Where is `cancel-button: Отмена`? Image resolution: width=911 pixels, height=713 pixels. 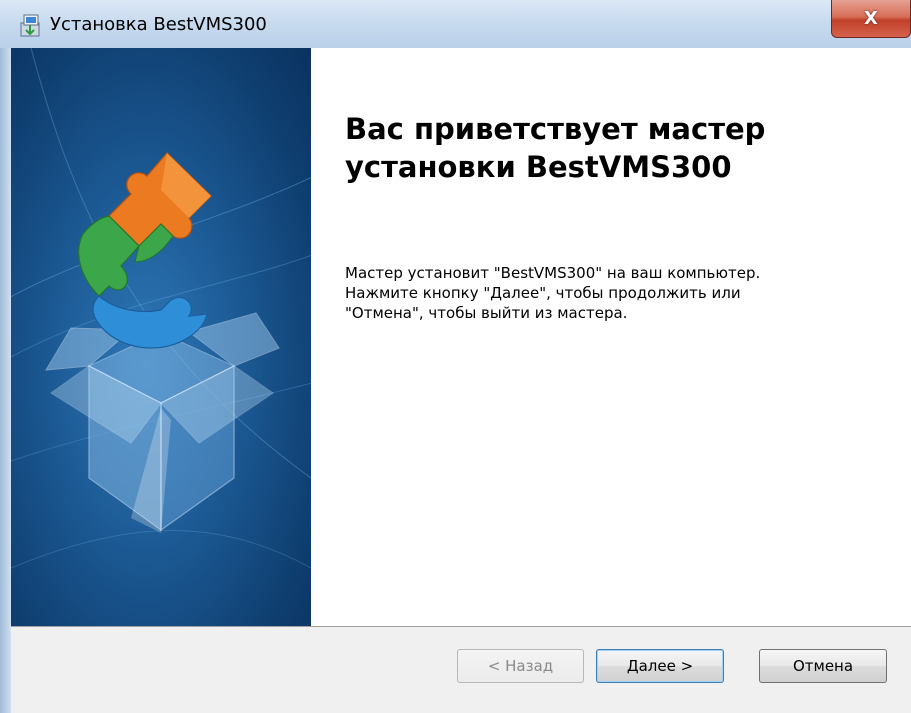 cancel-button: Отмена is located at coordinates (823, 666).